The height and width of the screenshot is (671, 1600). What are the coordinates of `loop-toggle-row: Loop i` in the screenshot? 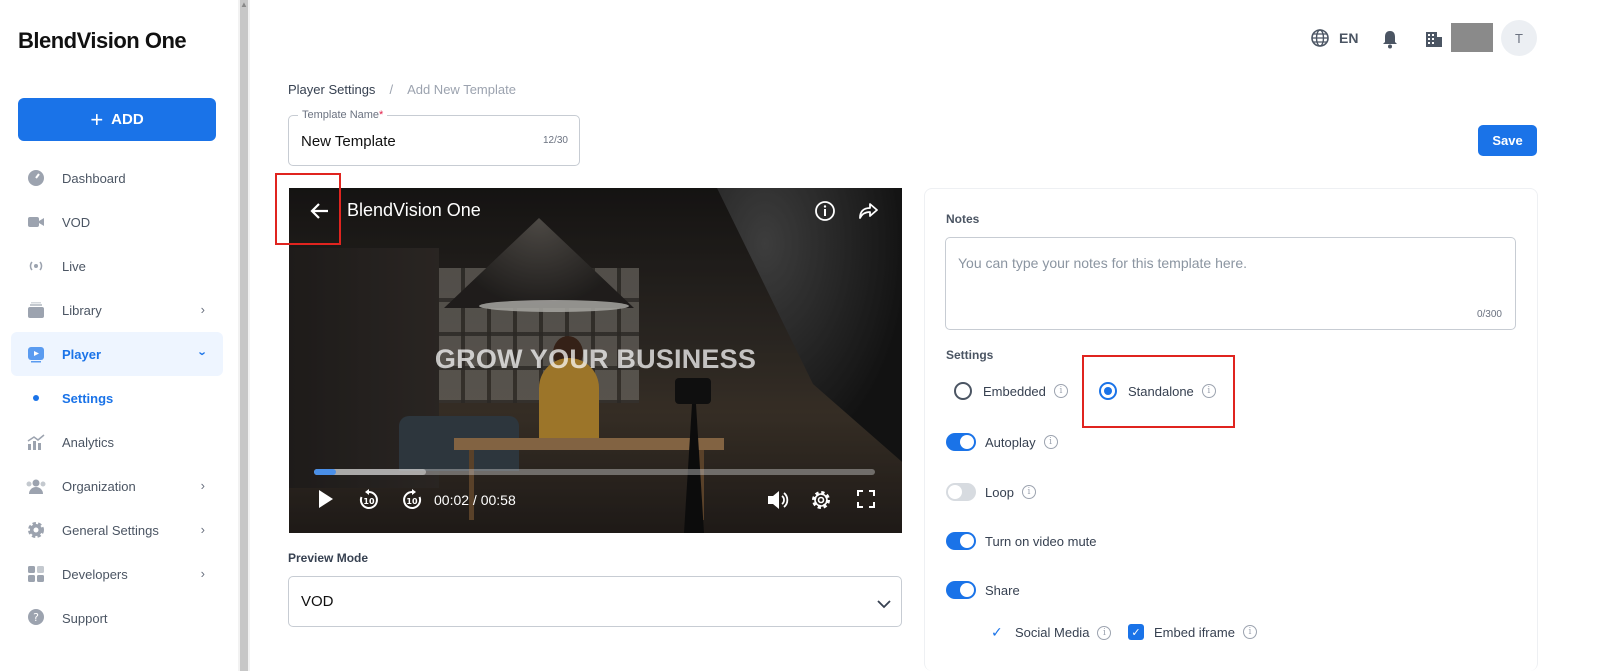 It's located at (991, 492).